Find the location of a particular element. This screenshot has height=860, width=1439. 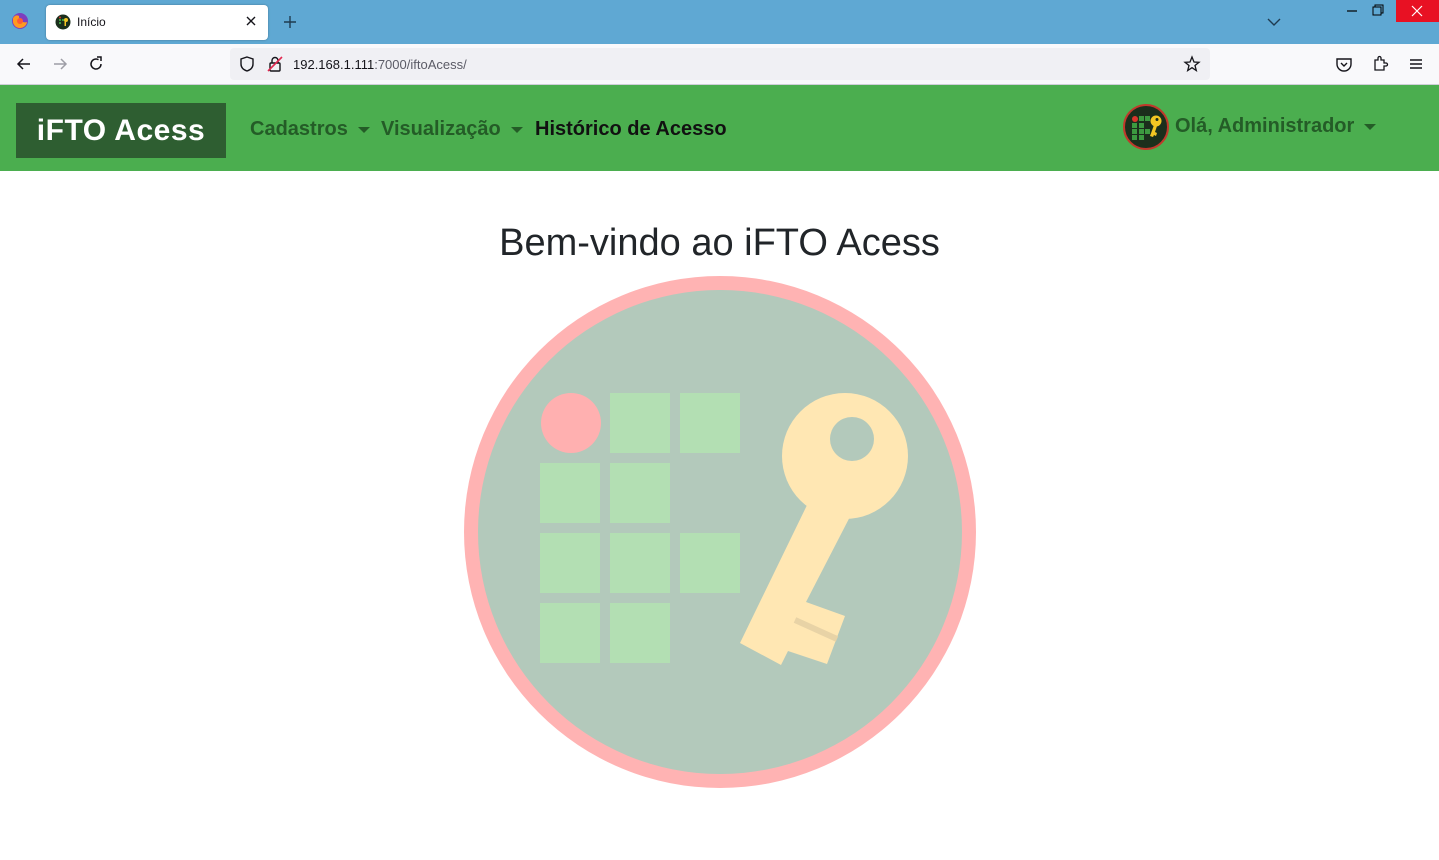

nav-cadastros-dropdown: Cadastros is located at coordinates (310, 129).